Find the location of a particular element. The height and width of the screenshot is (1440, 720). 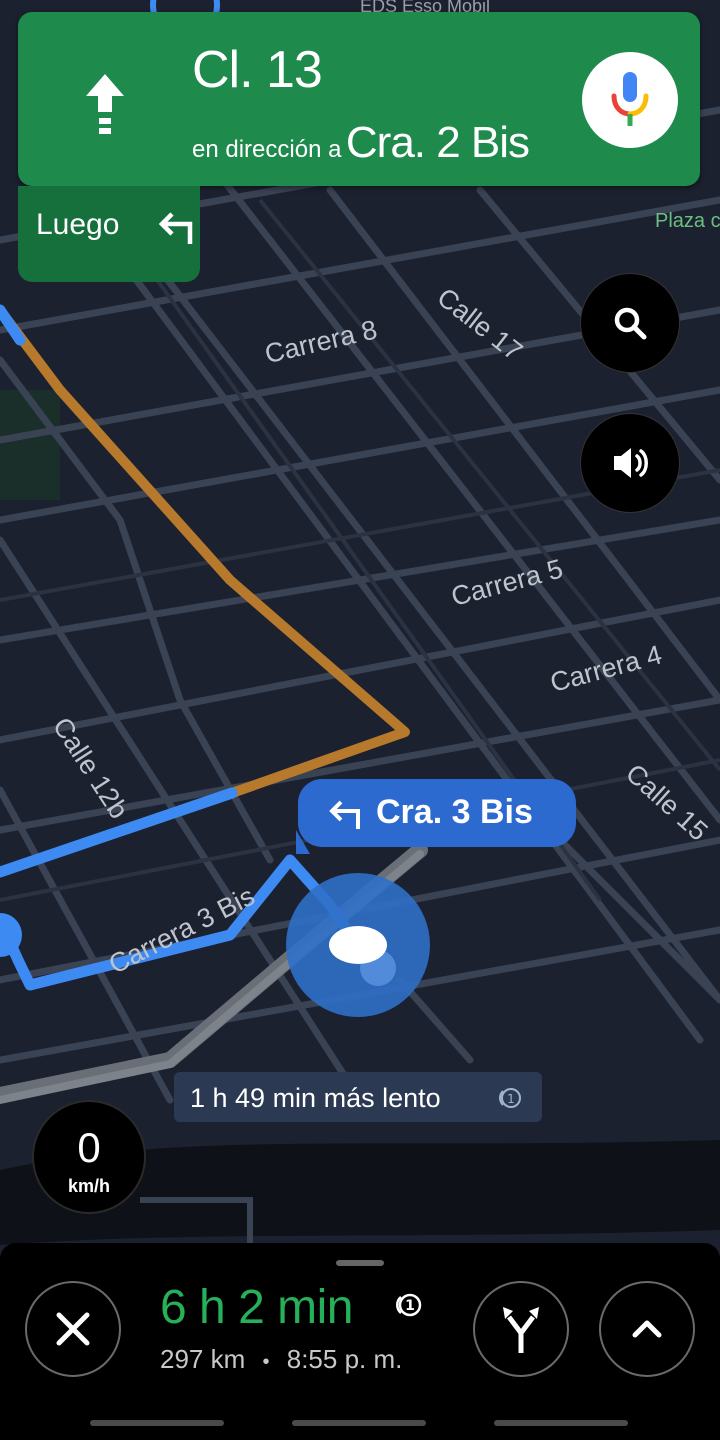

trip-duration: 6 h 2 min is located at coordinates (256, 1307).